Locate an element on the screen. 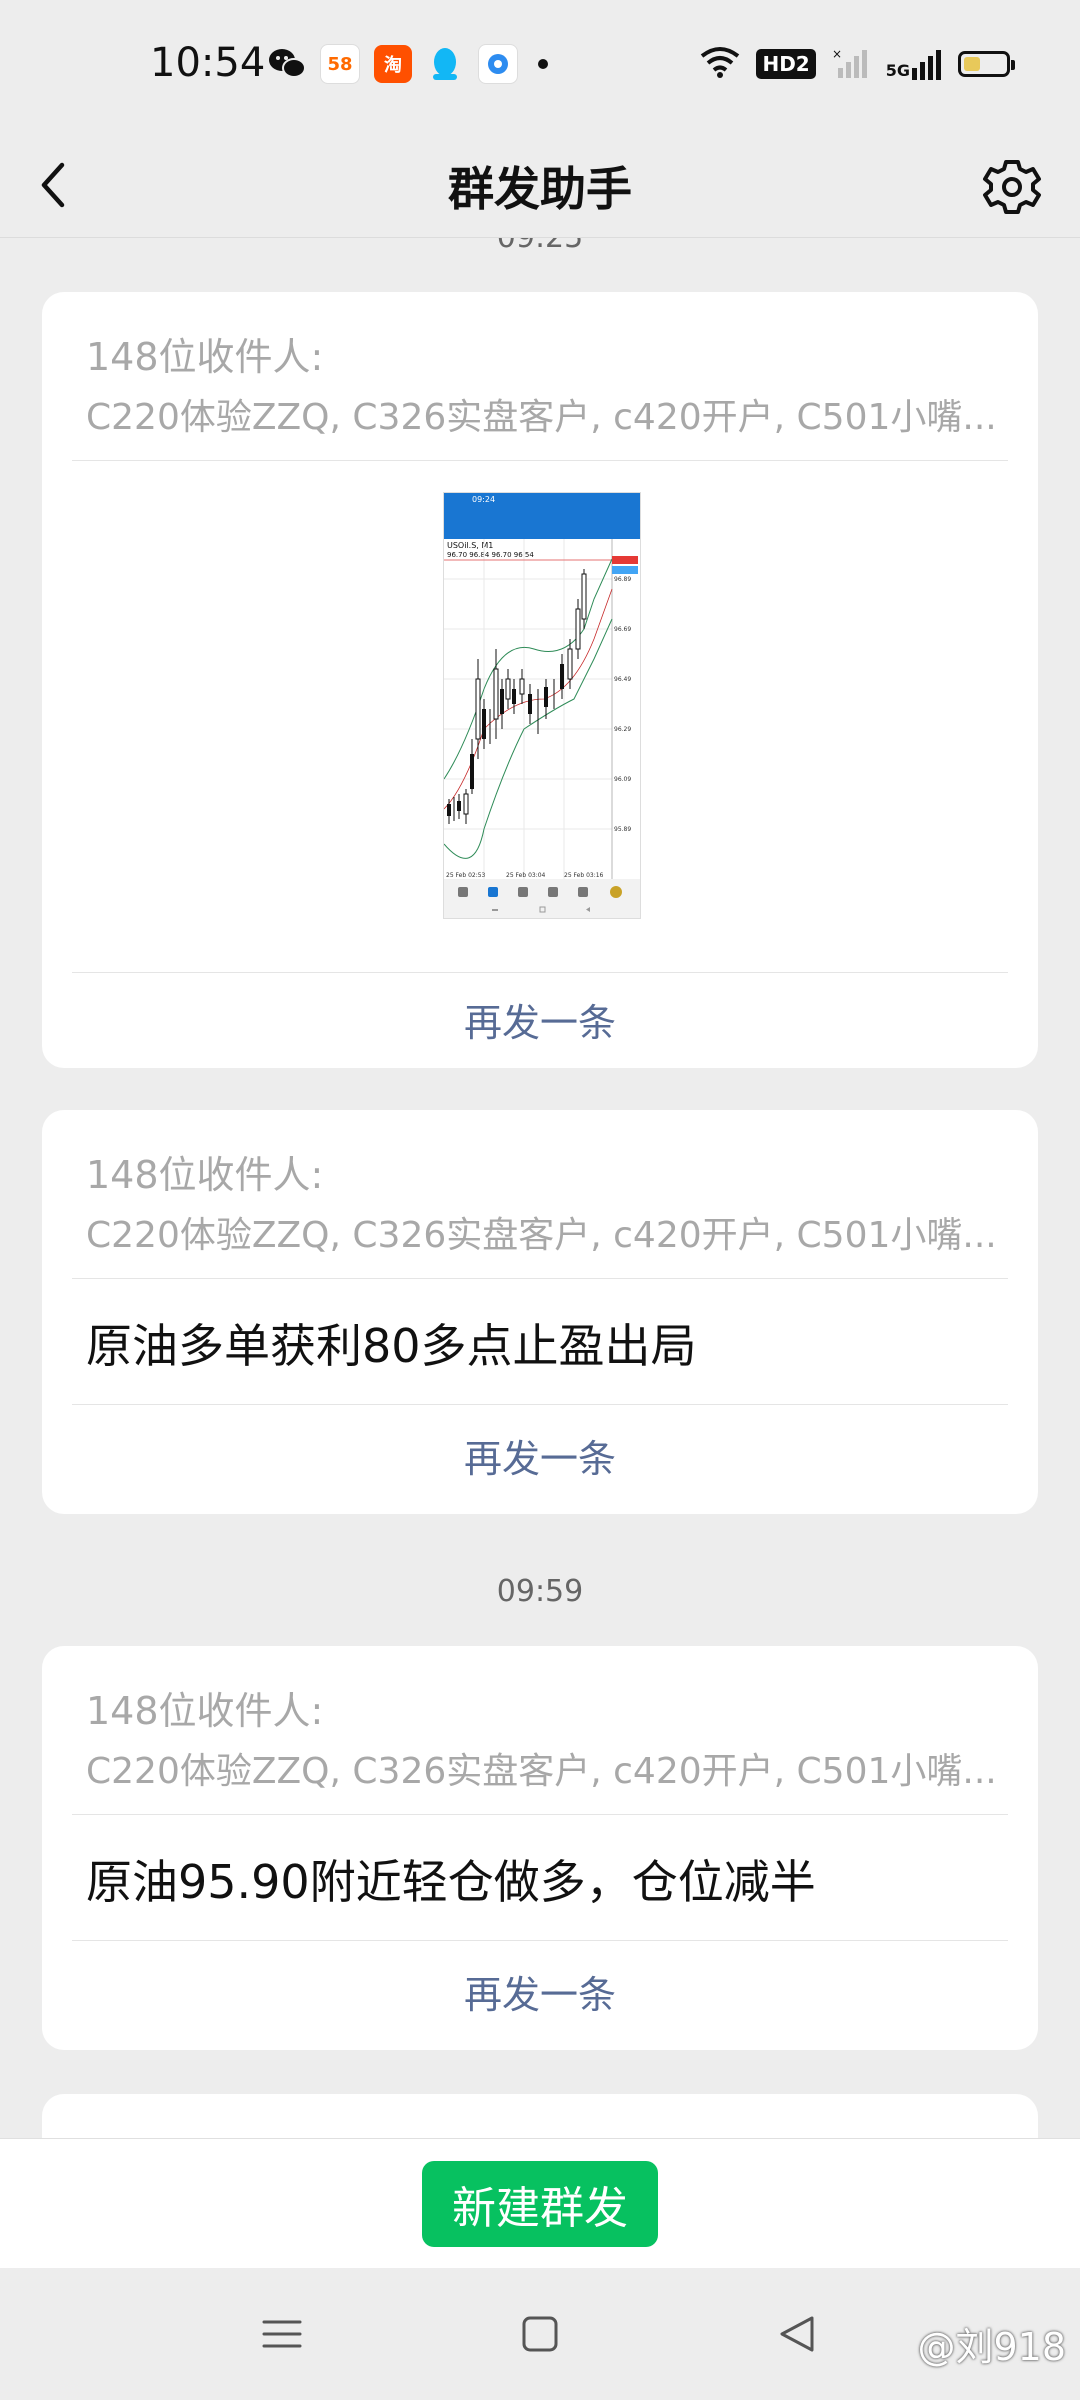  hd-badge: HD2 is located at coordinates (786, 64).